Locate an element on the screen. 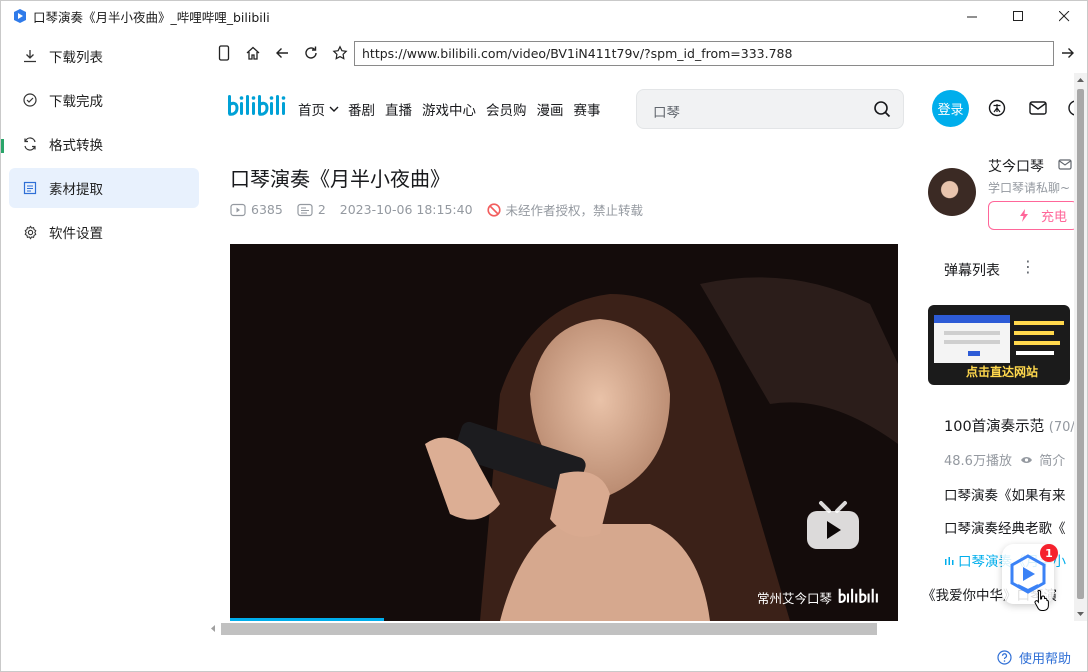 This screenshot has width=1088, height=672. playlist-title: 100首演奏示范 (70/ is located at coordinates (1009, 425).